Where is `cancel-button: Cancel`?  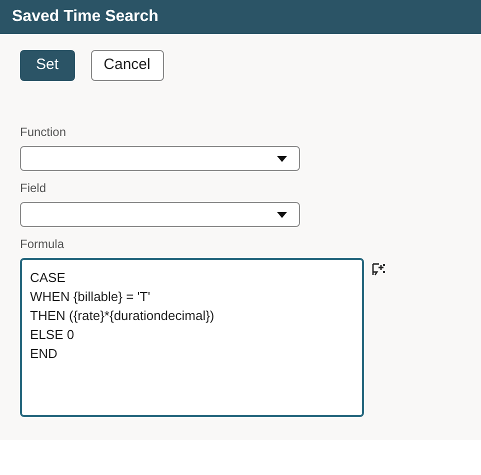
cancel-button: Cancel is located at coordinates (127, 65).